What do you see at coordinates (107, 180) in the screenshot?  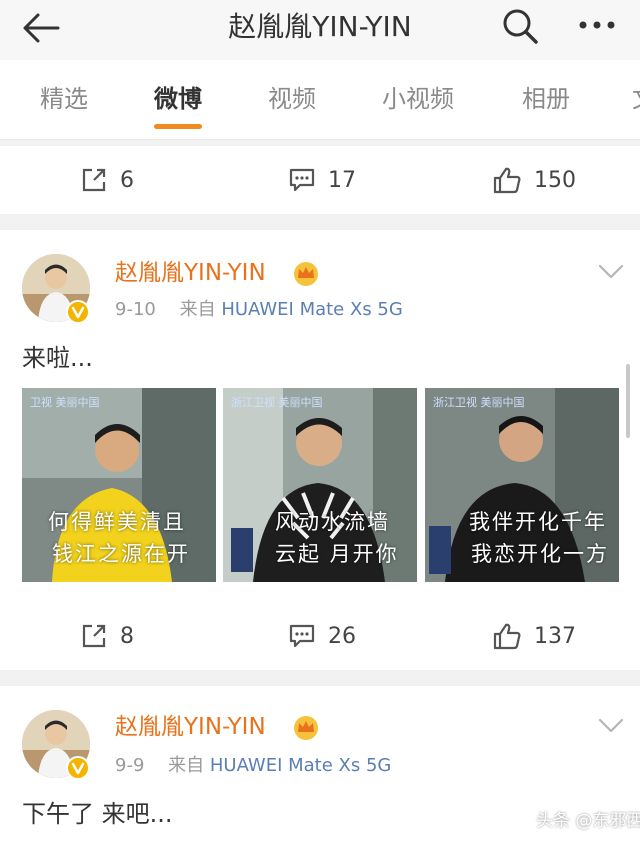 I see `share-button: 6` at bounding box center [107, 180].